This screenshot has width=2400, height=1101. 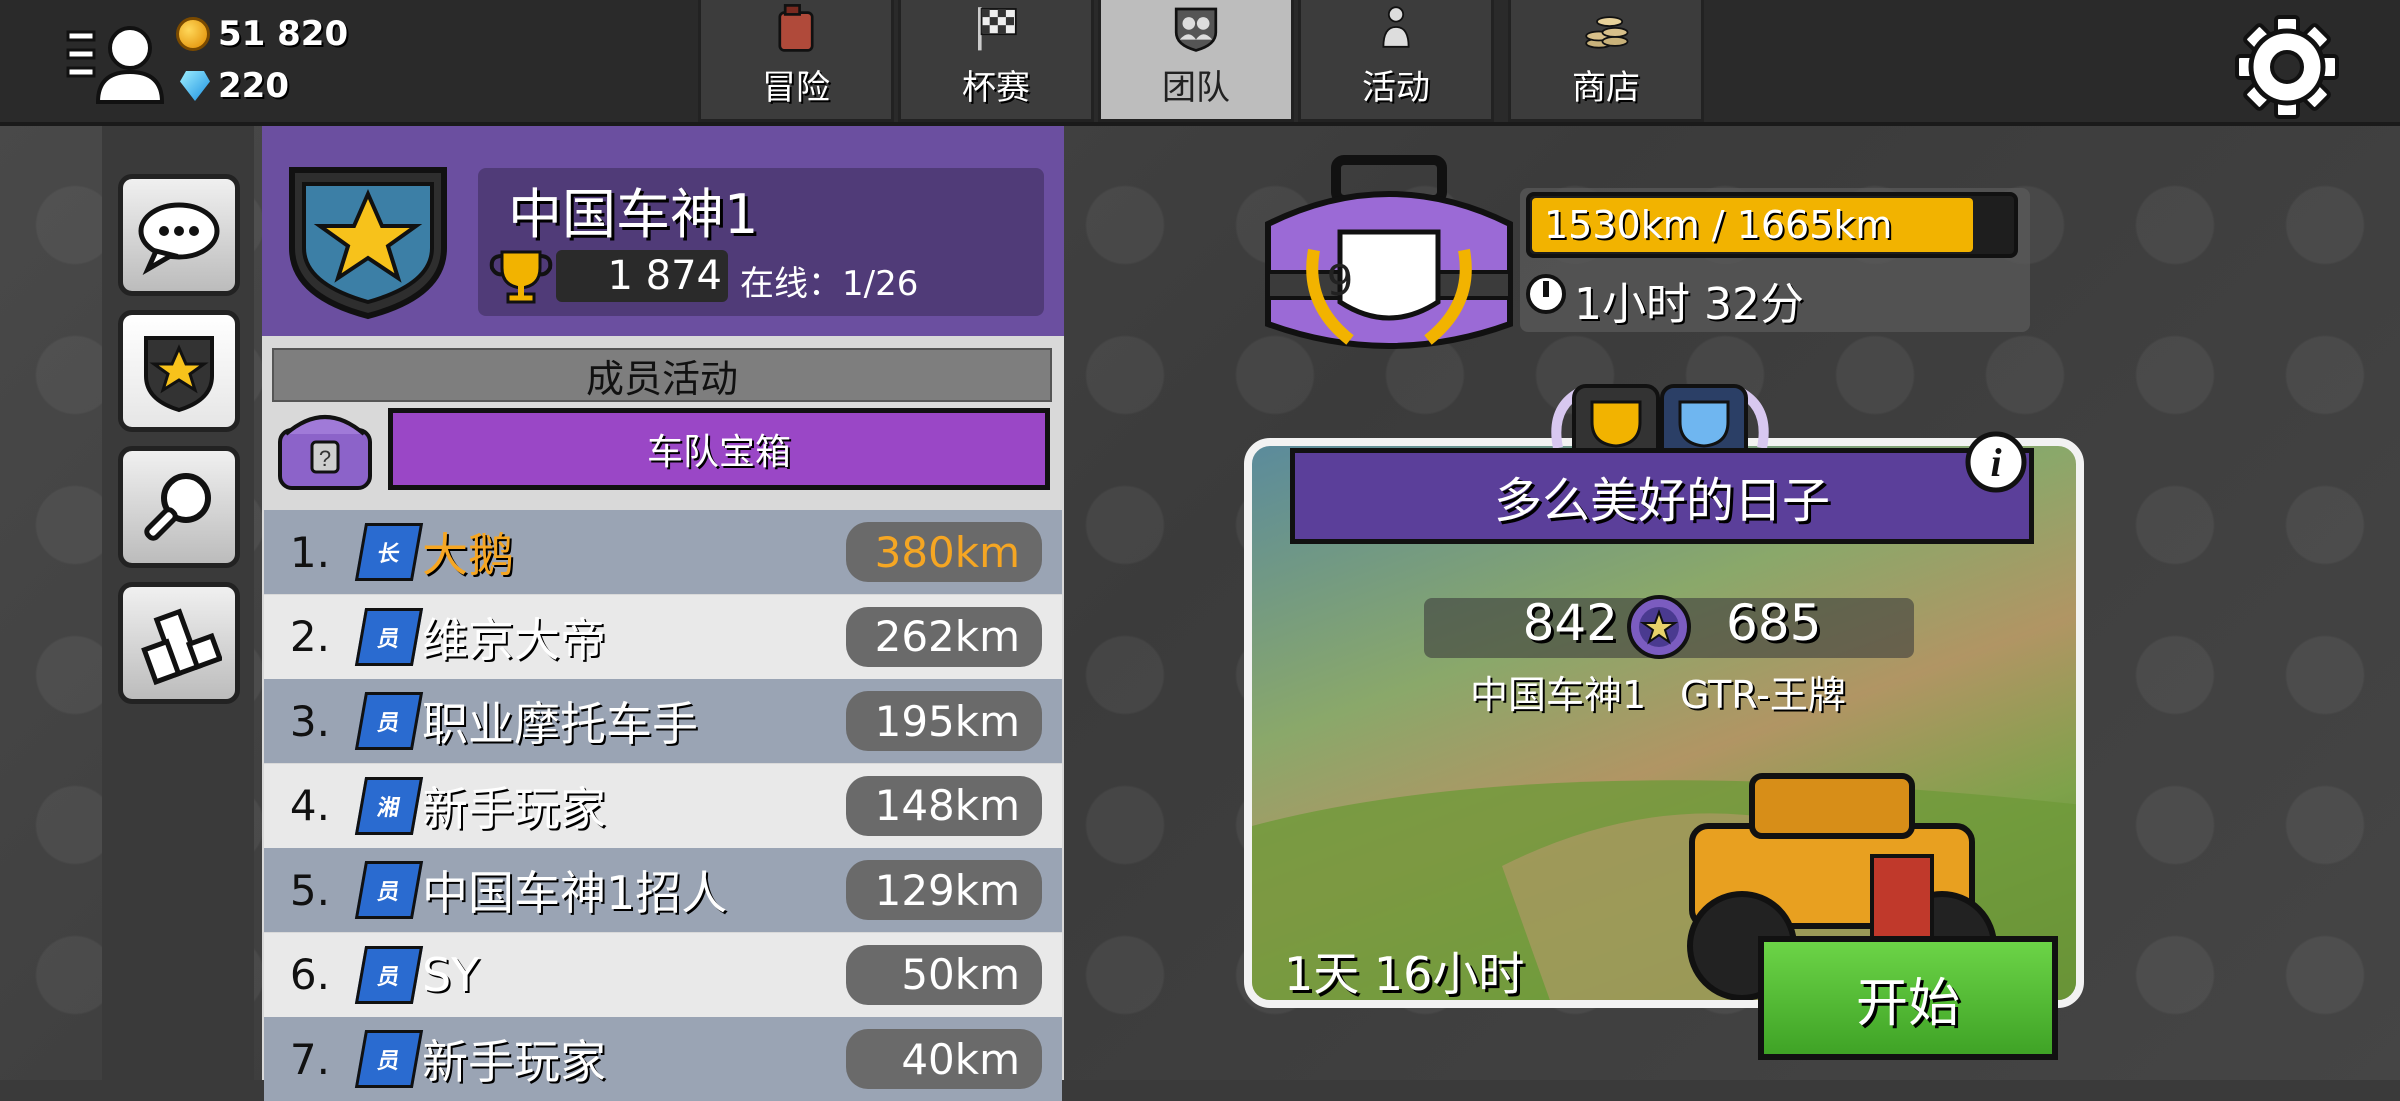 What do you see at coordinates (1774, 623) in the screenshot?
I see `score-right: 685` at bounding box center [1774, 623].